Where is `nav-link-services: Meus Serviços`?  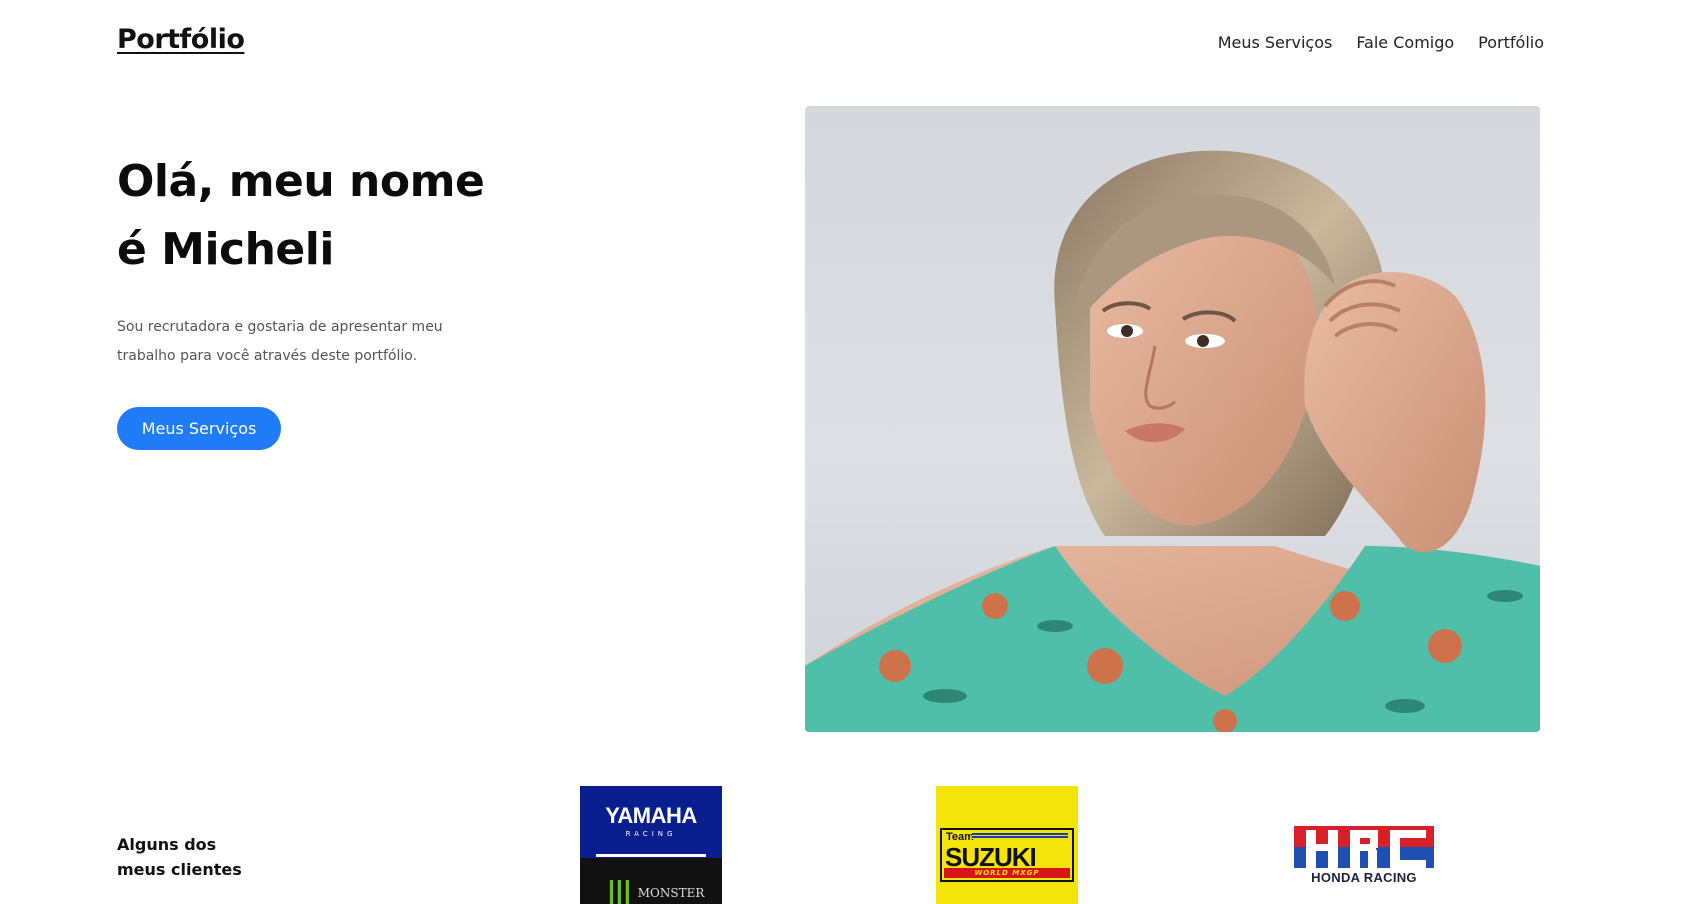
nav-link-services: Meus Serviços is located at coordinates (1275, 42).